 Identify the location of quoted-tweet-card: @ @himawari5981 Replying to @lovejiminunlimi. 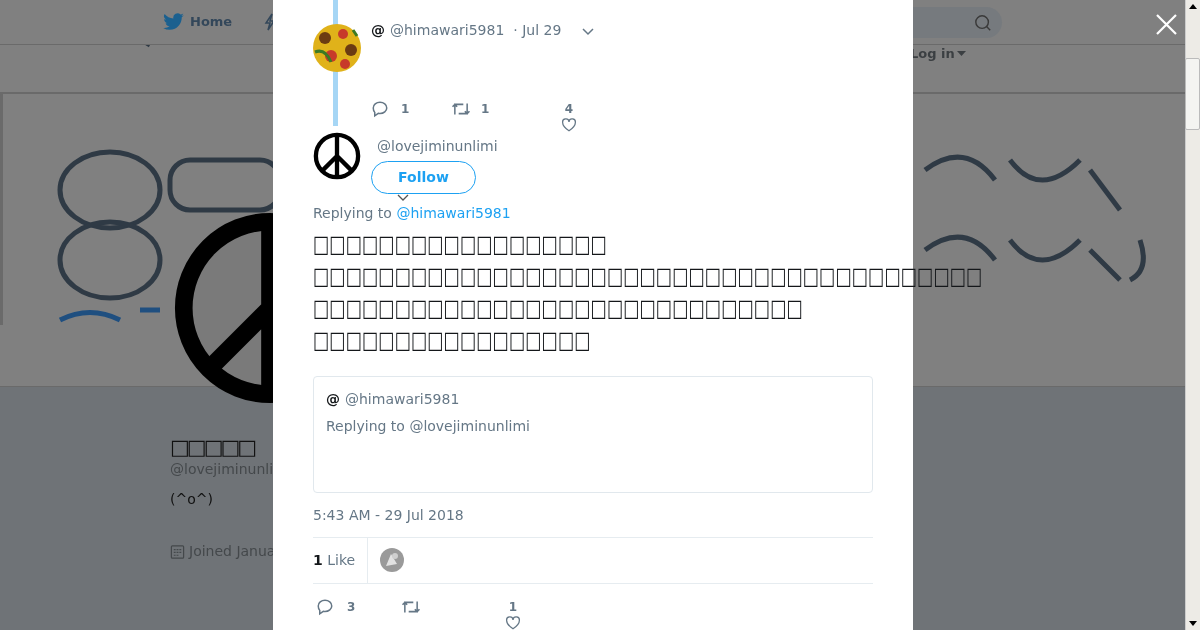
(593, 434).